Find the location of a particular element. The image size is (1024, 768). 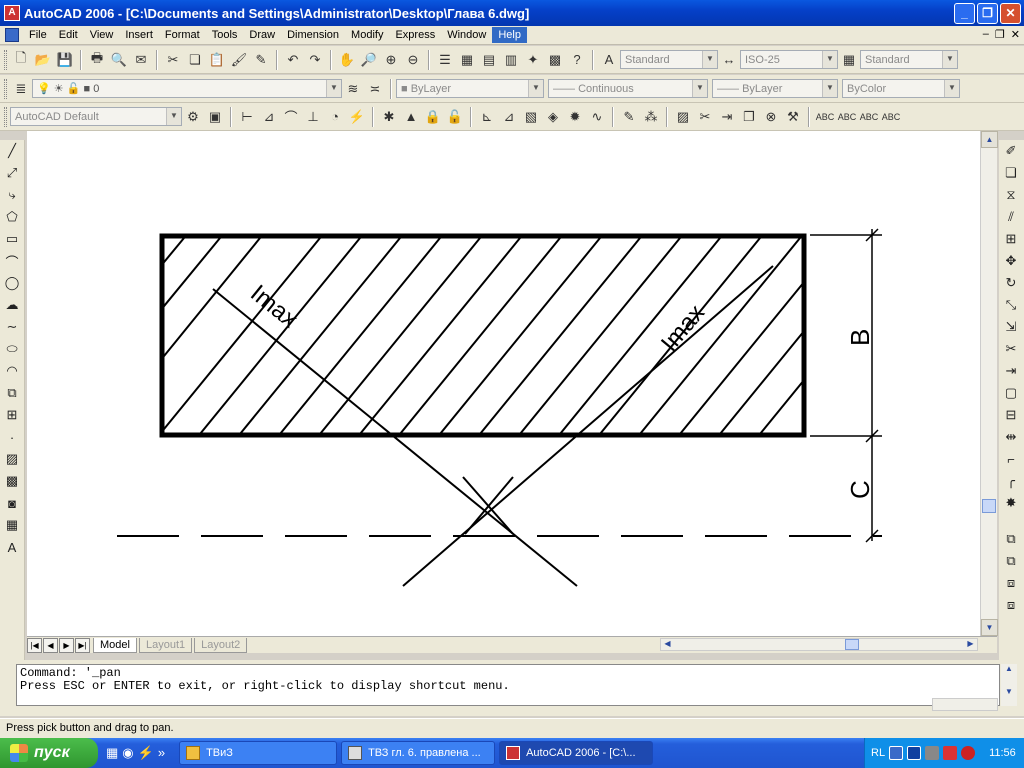

lightning-icon: ⚡ is located at coordinates (146, 753).